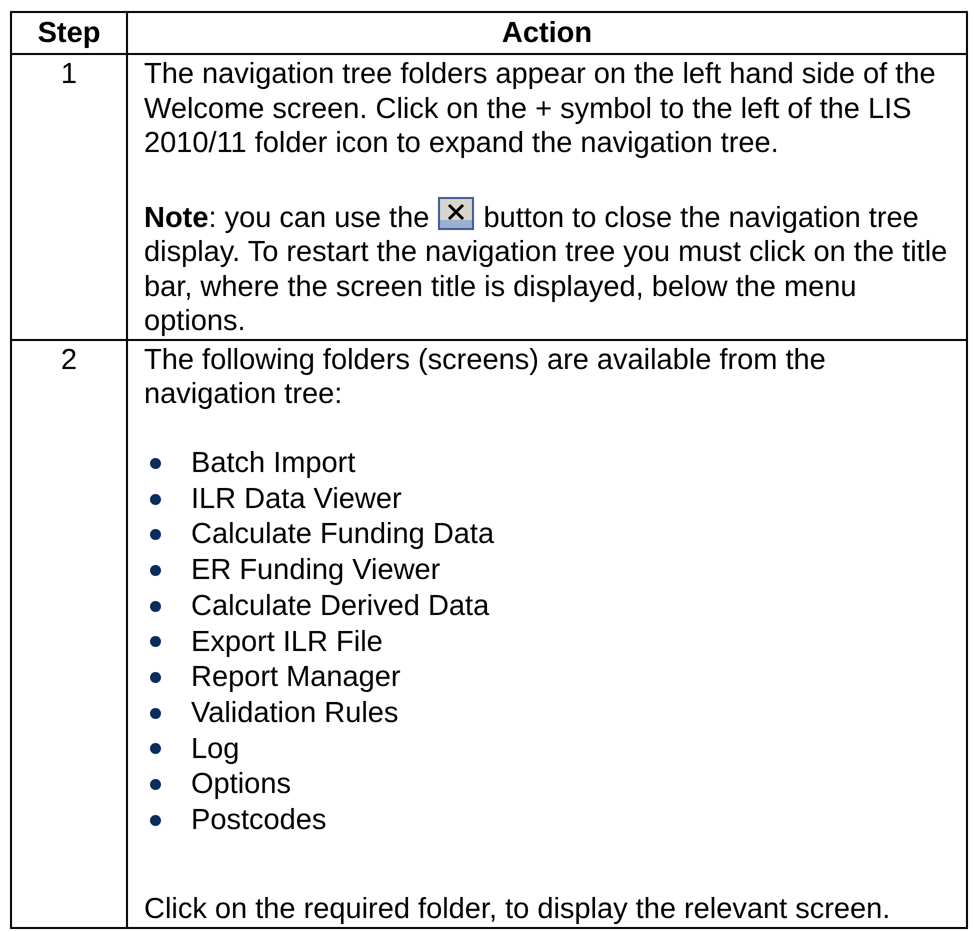 Image resolution: width=974 pixels, height=932 pixels. Describe the element at coordinates (340, 606) in the screenshot. I see `list-item: Calculate Derived Data` at that location.